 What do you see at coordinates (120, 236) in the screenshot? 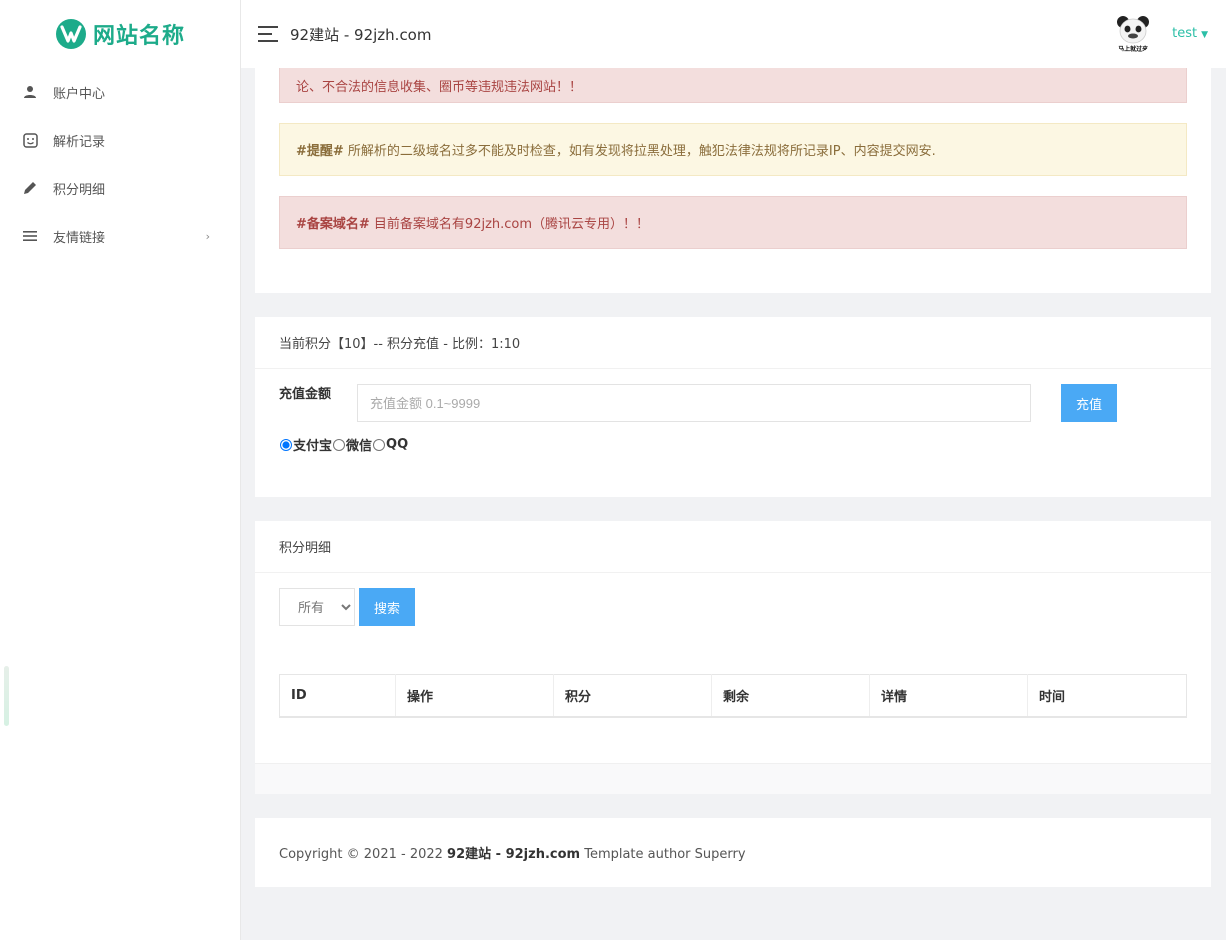
I see `sidebar-item-links: 友情链接 ›` at bounding box center [120, 236].